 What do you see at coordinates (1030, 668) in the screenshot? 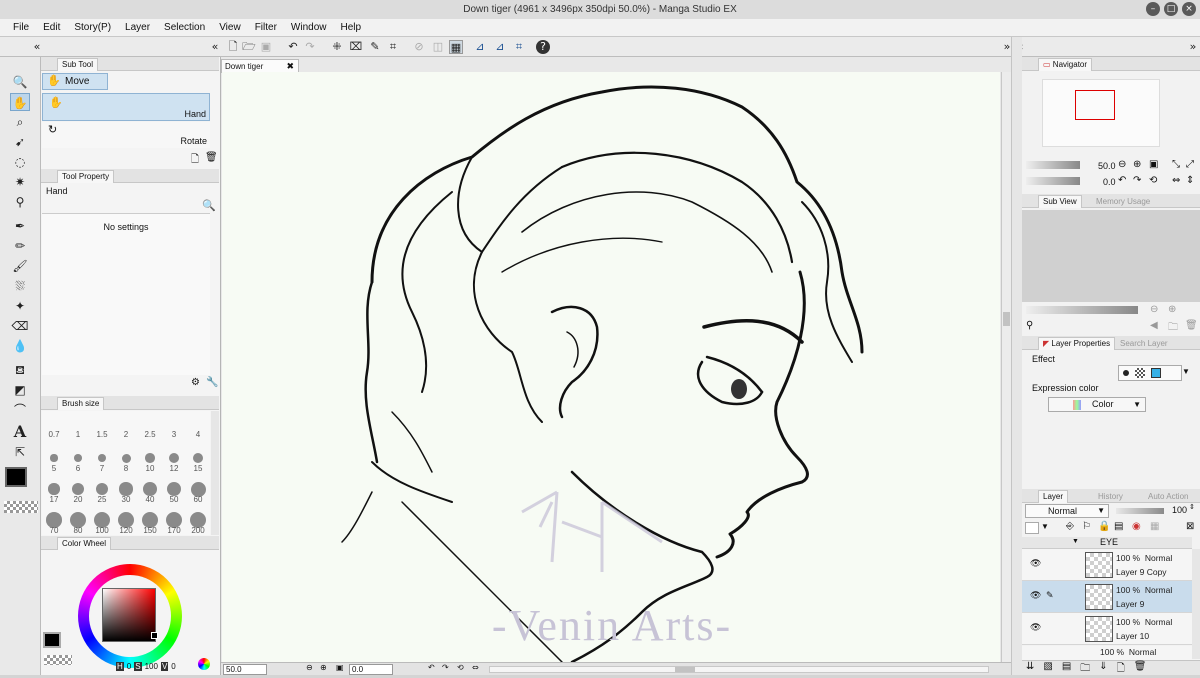
I see `collapse-icon: ⇊` at bounding box center [1030, 668].